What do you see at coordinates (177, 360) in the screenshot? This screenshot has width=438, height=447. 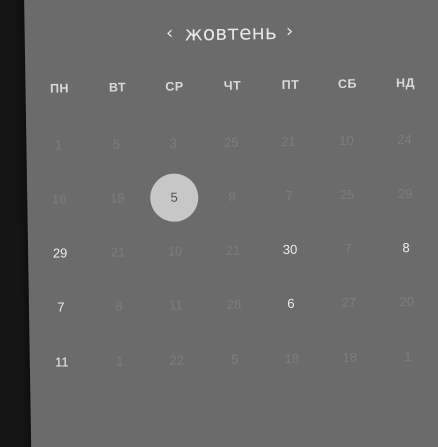 I see `day-cell: 22` at bounding box center [177, 360].